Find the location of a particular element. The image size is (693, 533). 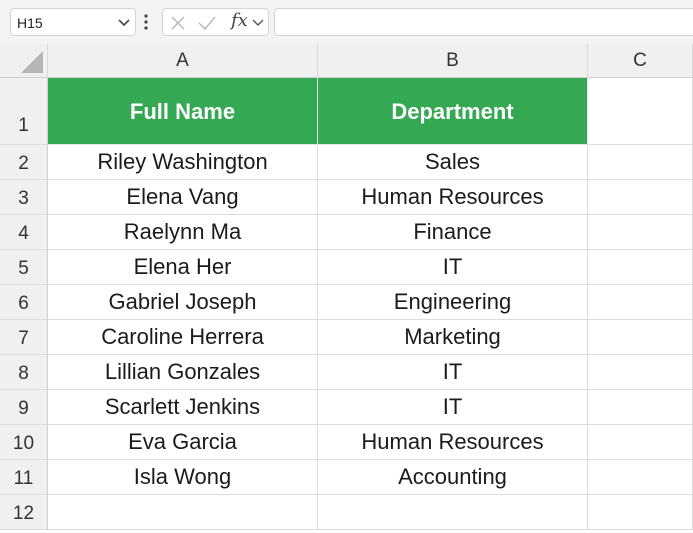

cell-a9: Scarlett Jenkins is located at coordinates (183, 407).